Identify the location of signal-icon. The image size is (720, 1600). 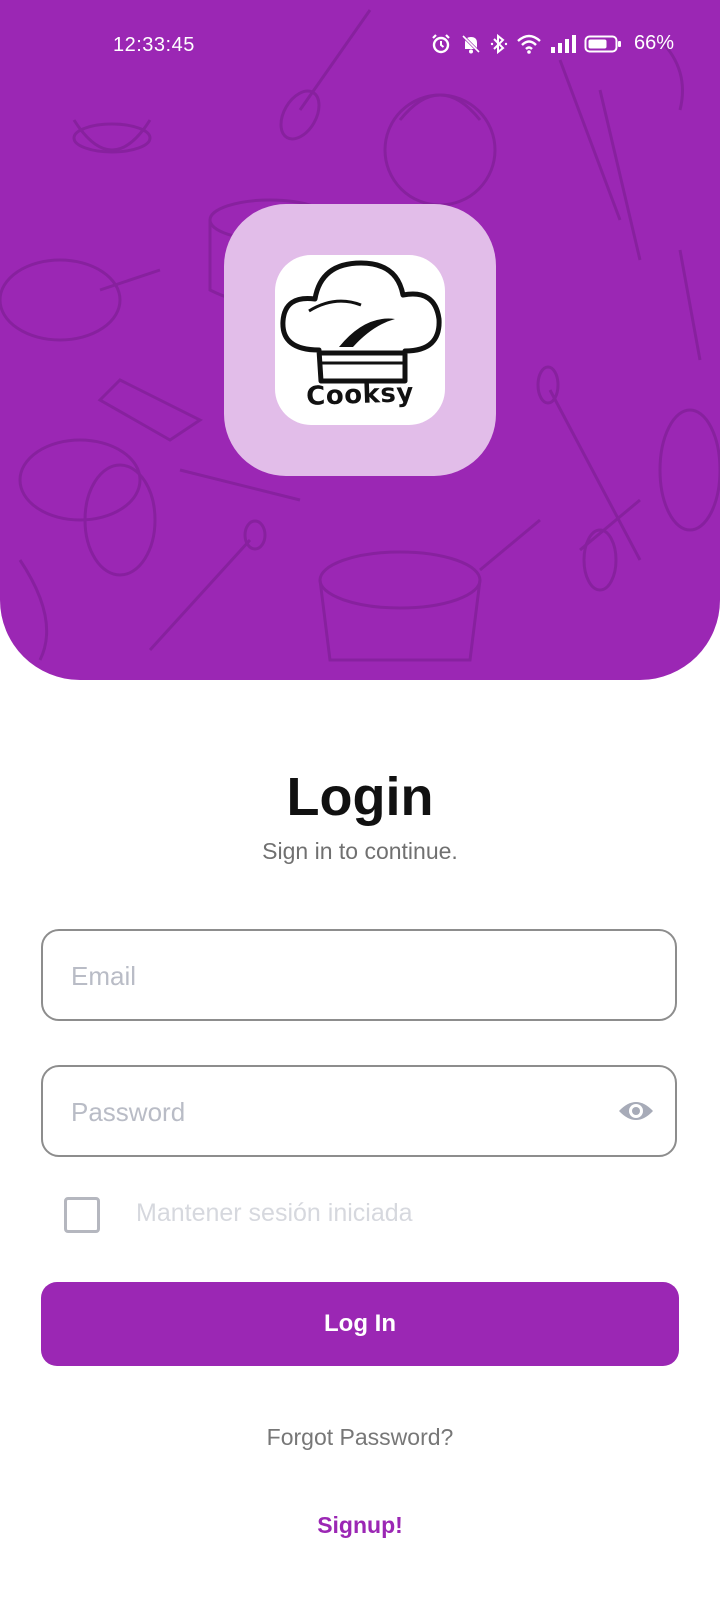
(563, 44).